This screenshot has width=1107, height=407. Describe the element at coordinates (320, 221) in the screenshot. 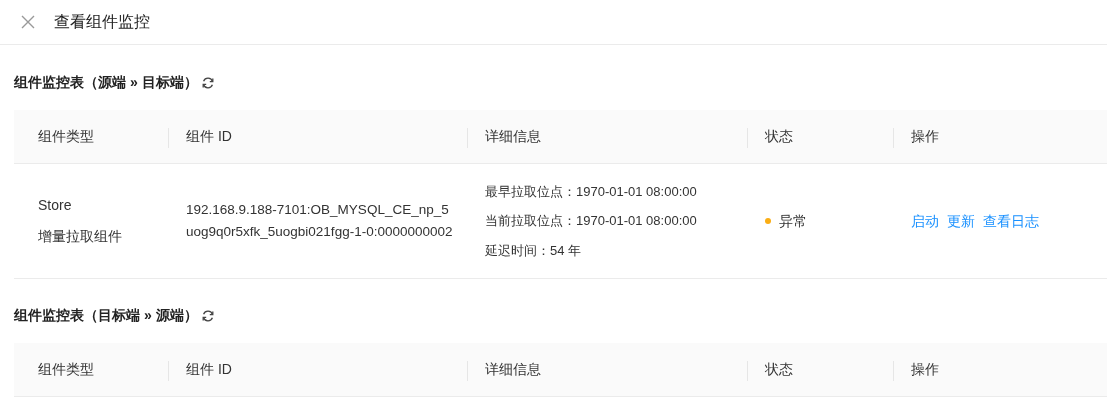

I see `component-id: 192.168.9.188-7101:OB_MYSQL_CE_np_5uog9q0r5xfk_5uogbi021fgg-1-0:0000000002` at that location.